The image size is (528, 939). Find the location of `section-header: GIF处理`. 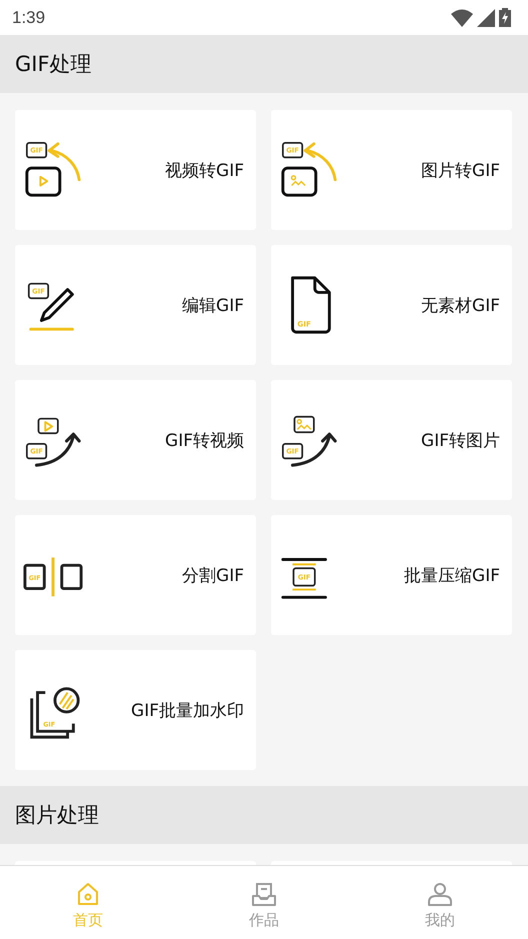

section-header: GIF处理 is located at coordinates (264, 64).